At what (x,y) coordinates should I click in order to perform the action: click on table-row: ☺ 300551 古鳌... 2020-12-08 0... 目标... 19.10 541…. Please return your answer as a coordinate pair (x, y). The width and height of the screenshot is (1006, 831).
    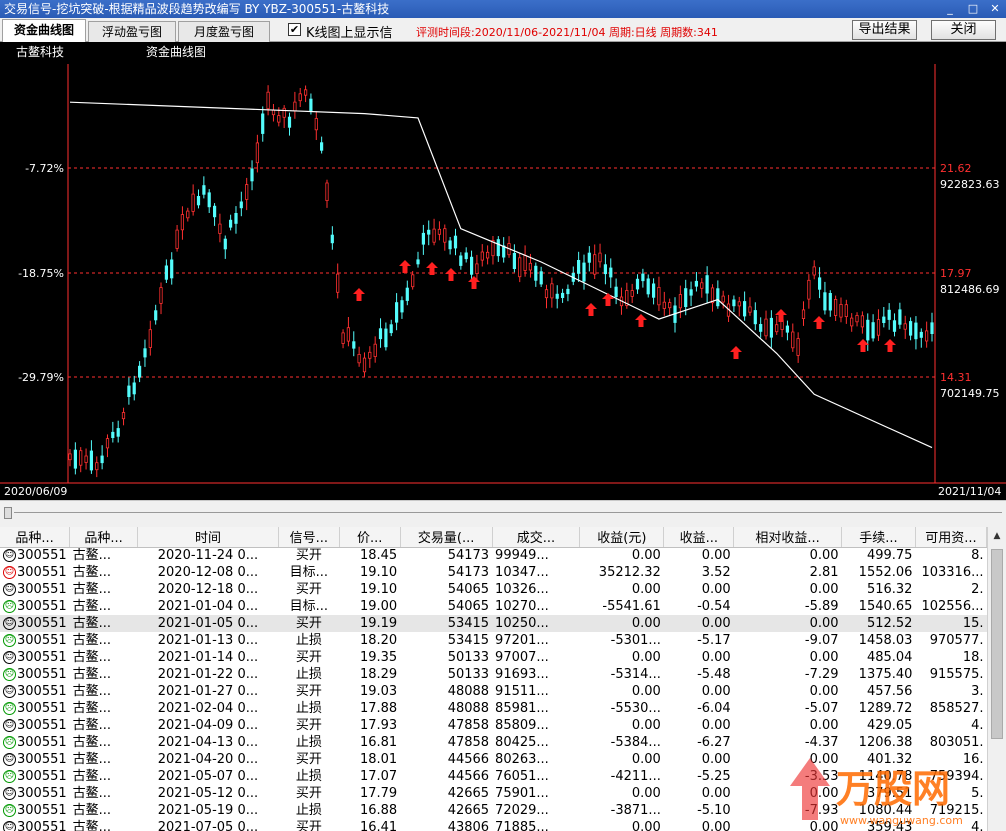
    Looking at the image, I should click on (493, 572).